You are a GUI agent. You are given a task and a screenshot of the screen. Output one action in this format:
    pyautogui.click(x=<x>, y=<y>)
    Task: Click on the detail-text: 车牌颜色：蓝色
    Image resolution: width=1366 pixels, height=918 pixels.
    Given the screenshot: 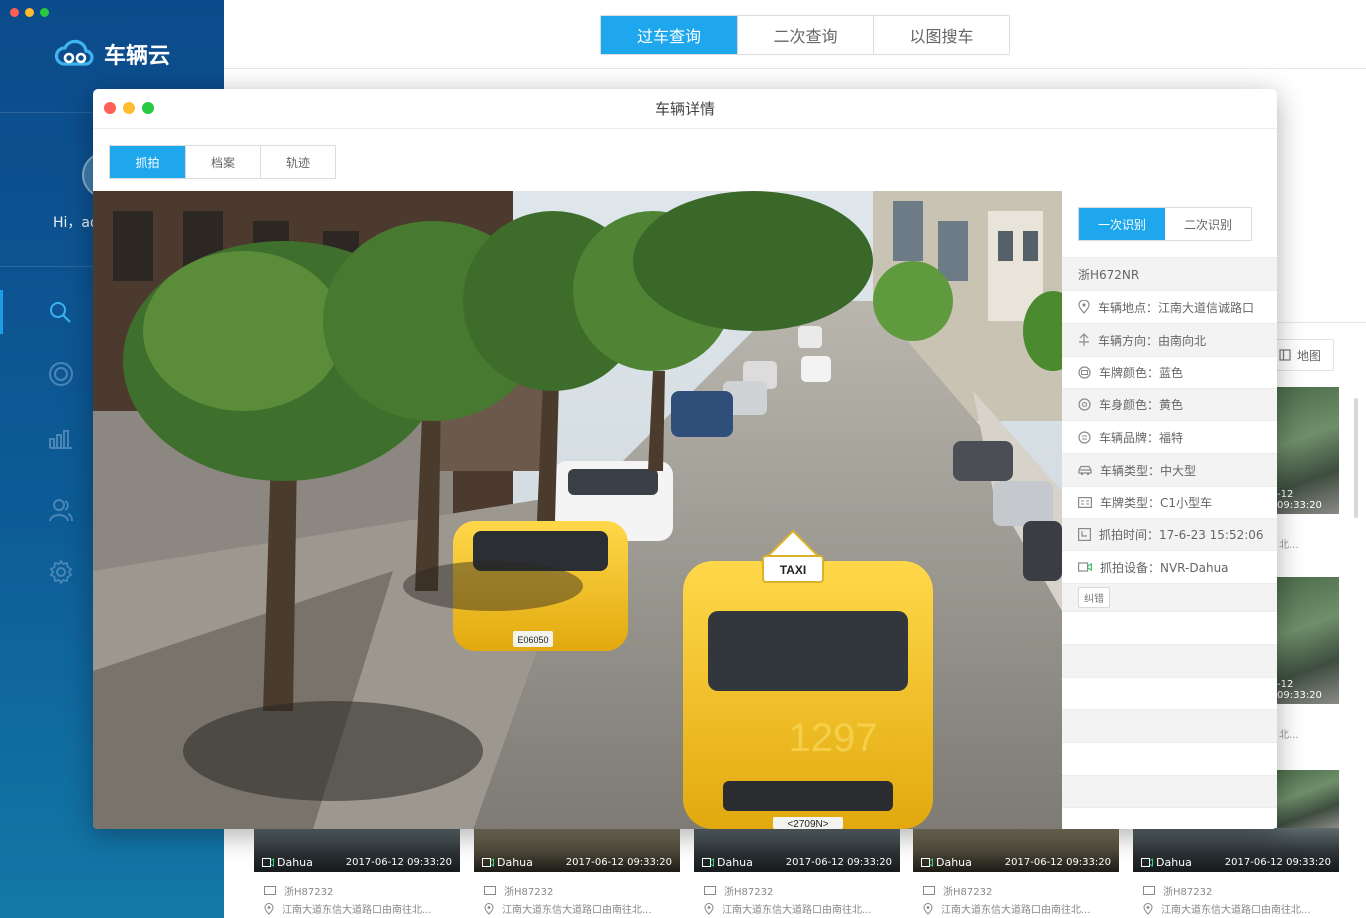 What is the action you would take?
    pyautogui.click(x=1141, y=373)
    